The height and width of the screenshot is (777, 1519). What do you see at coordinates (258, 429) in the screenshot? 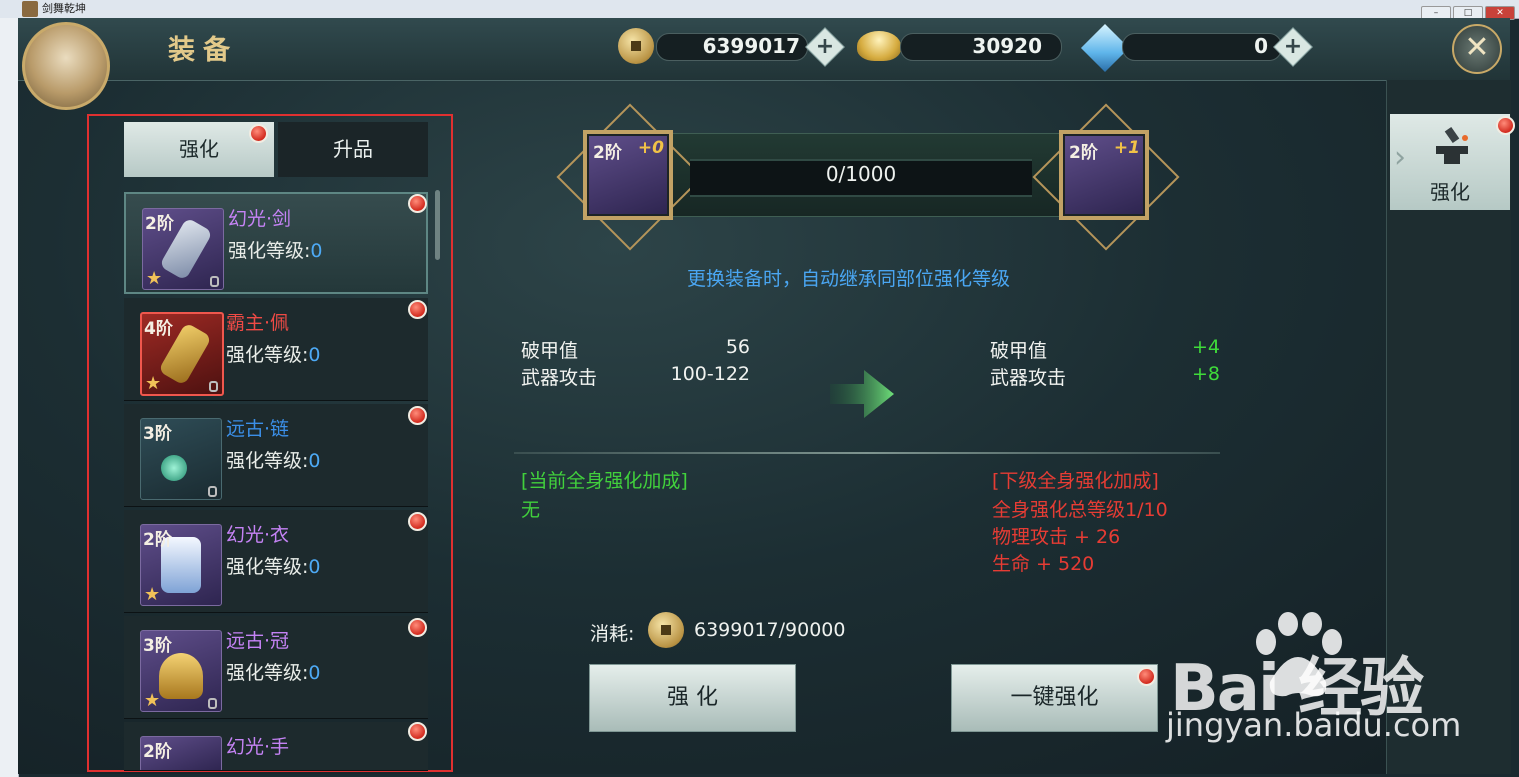
I see `item-name: 远古·链` at bounding box center [258, 429].